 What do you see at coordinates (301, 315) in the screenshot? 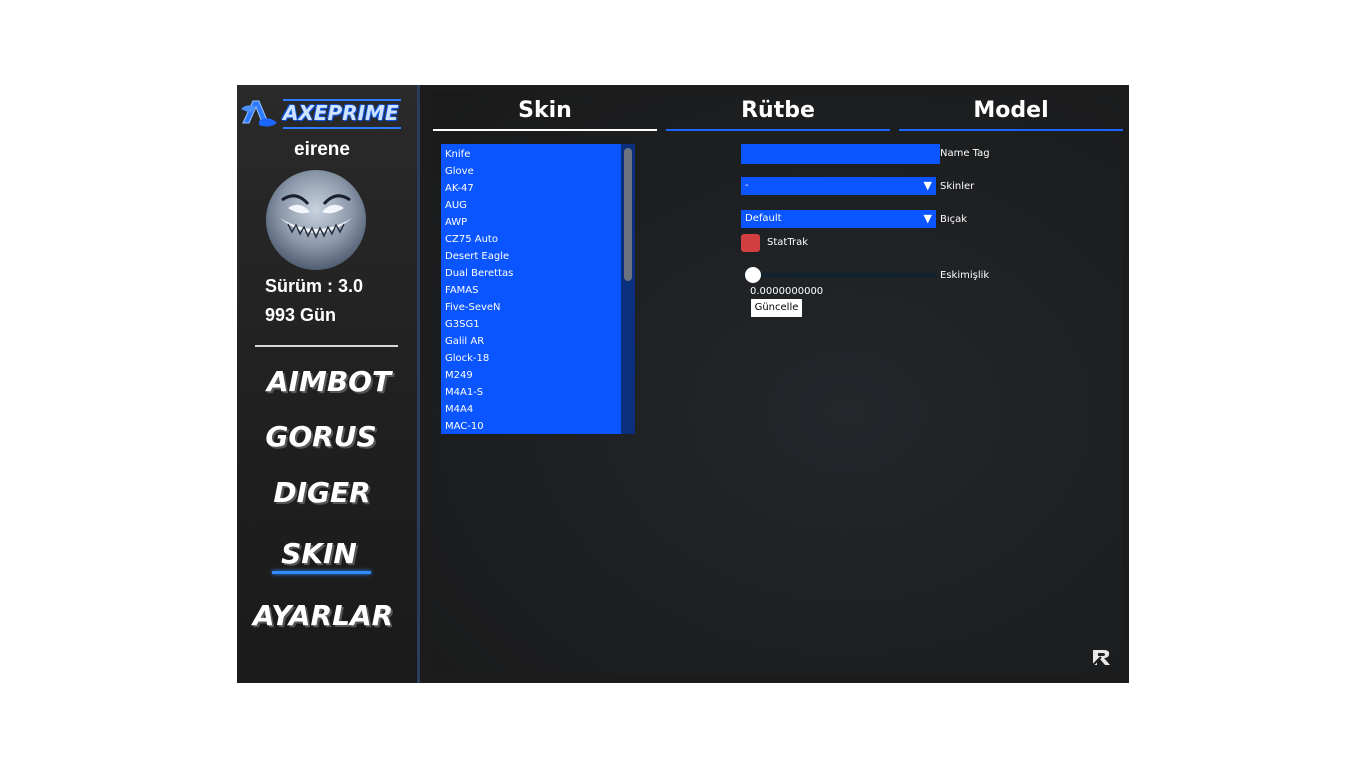
I see `days-remaining: 993 Gün` at bounding box center [301, 315].